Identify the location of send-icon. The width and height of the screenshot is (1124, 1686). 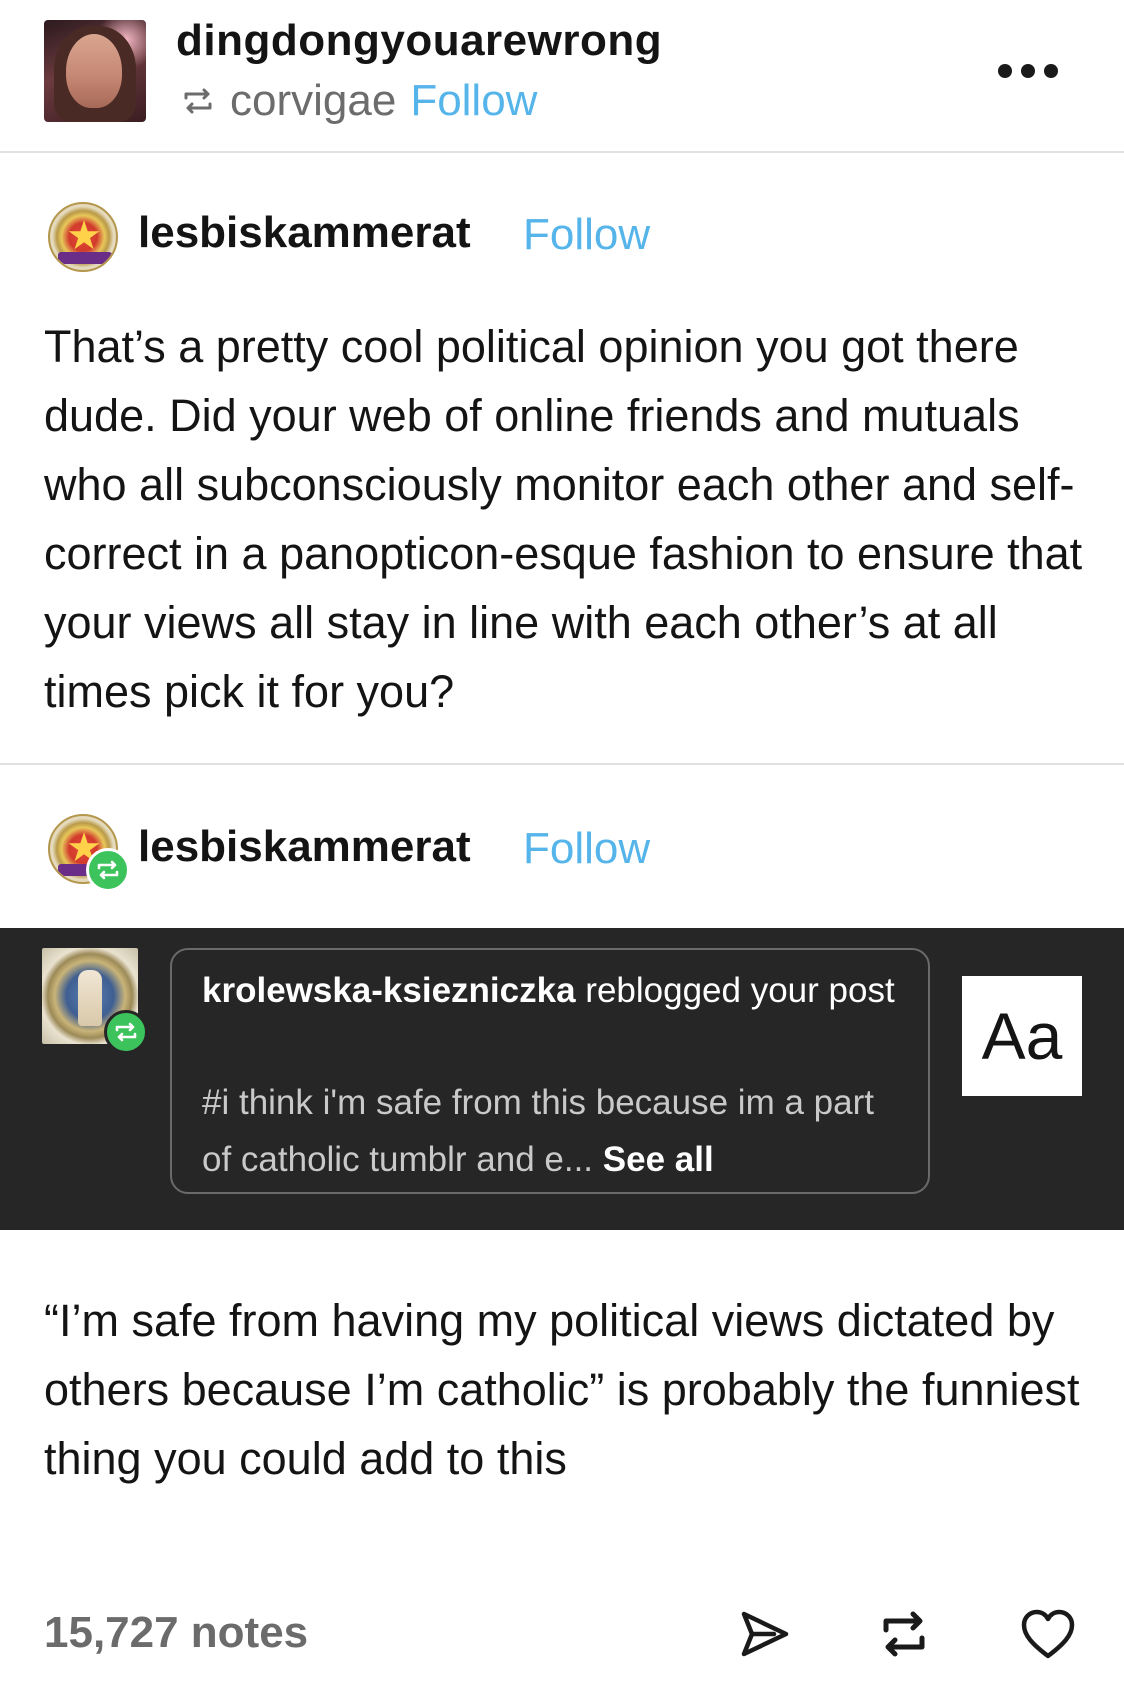
(764, 1634).